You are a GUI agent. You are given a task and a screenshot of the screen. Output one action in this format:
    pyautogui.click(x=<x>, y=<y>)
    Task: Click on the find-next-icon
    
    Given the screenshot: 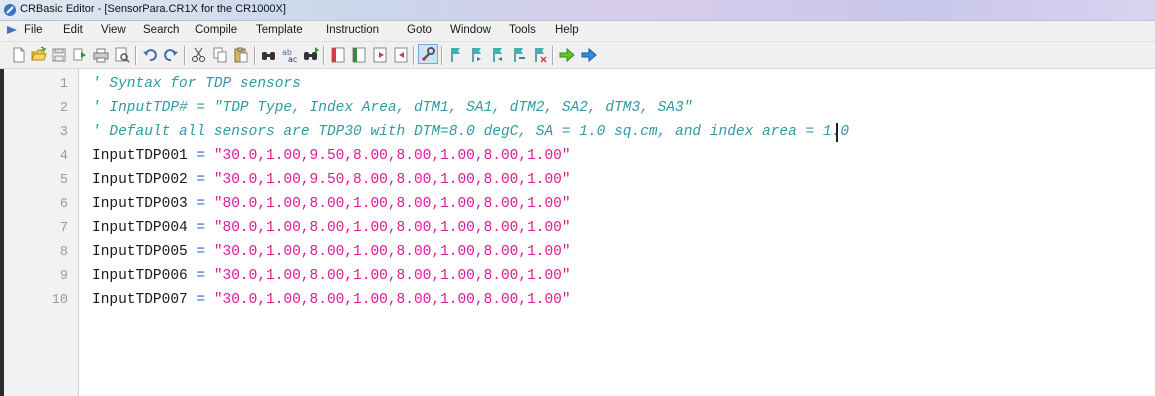 What is the action you would take?
    pyautogui.click(x=311, y=55)
    